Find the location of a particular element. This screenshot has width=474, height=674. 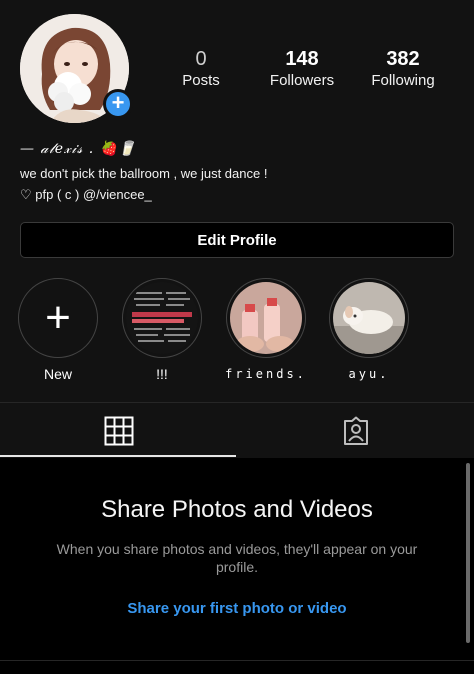

scrollbar is located at coordinates (468, 553).